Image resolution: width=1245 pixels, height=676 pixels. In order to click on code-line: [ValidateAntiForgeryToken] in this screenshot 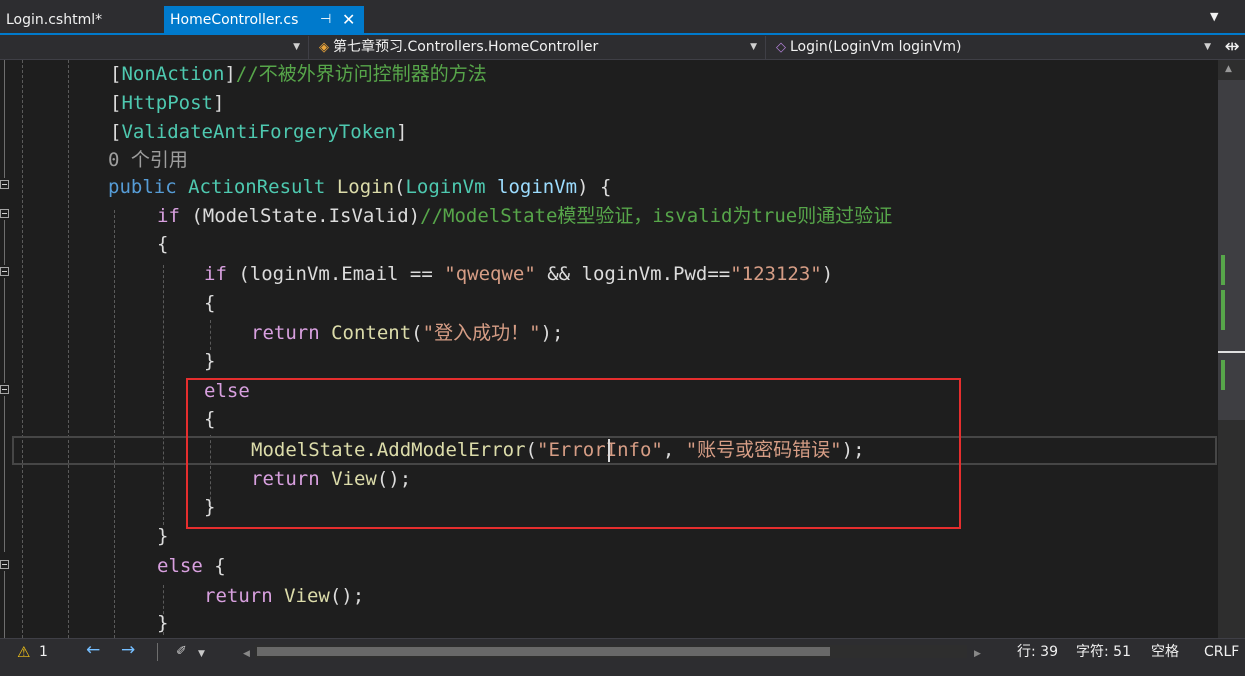, I will do `click(259, 132)`.